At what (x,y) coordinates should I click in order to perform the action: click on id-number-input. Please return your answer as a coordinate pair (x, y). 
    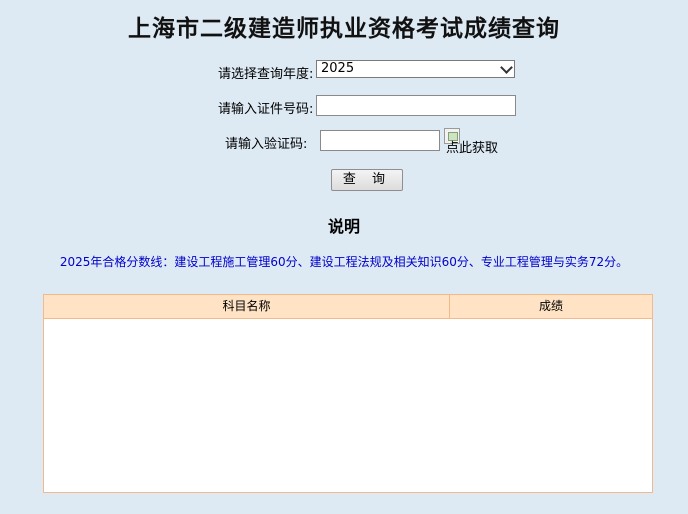
    Looking at the image, I should click on (416, 105).